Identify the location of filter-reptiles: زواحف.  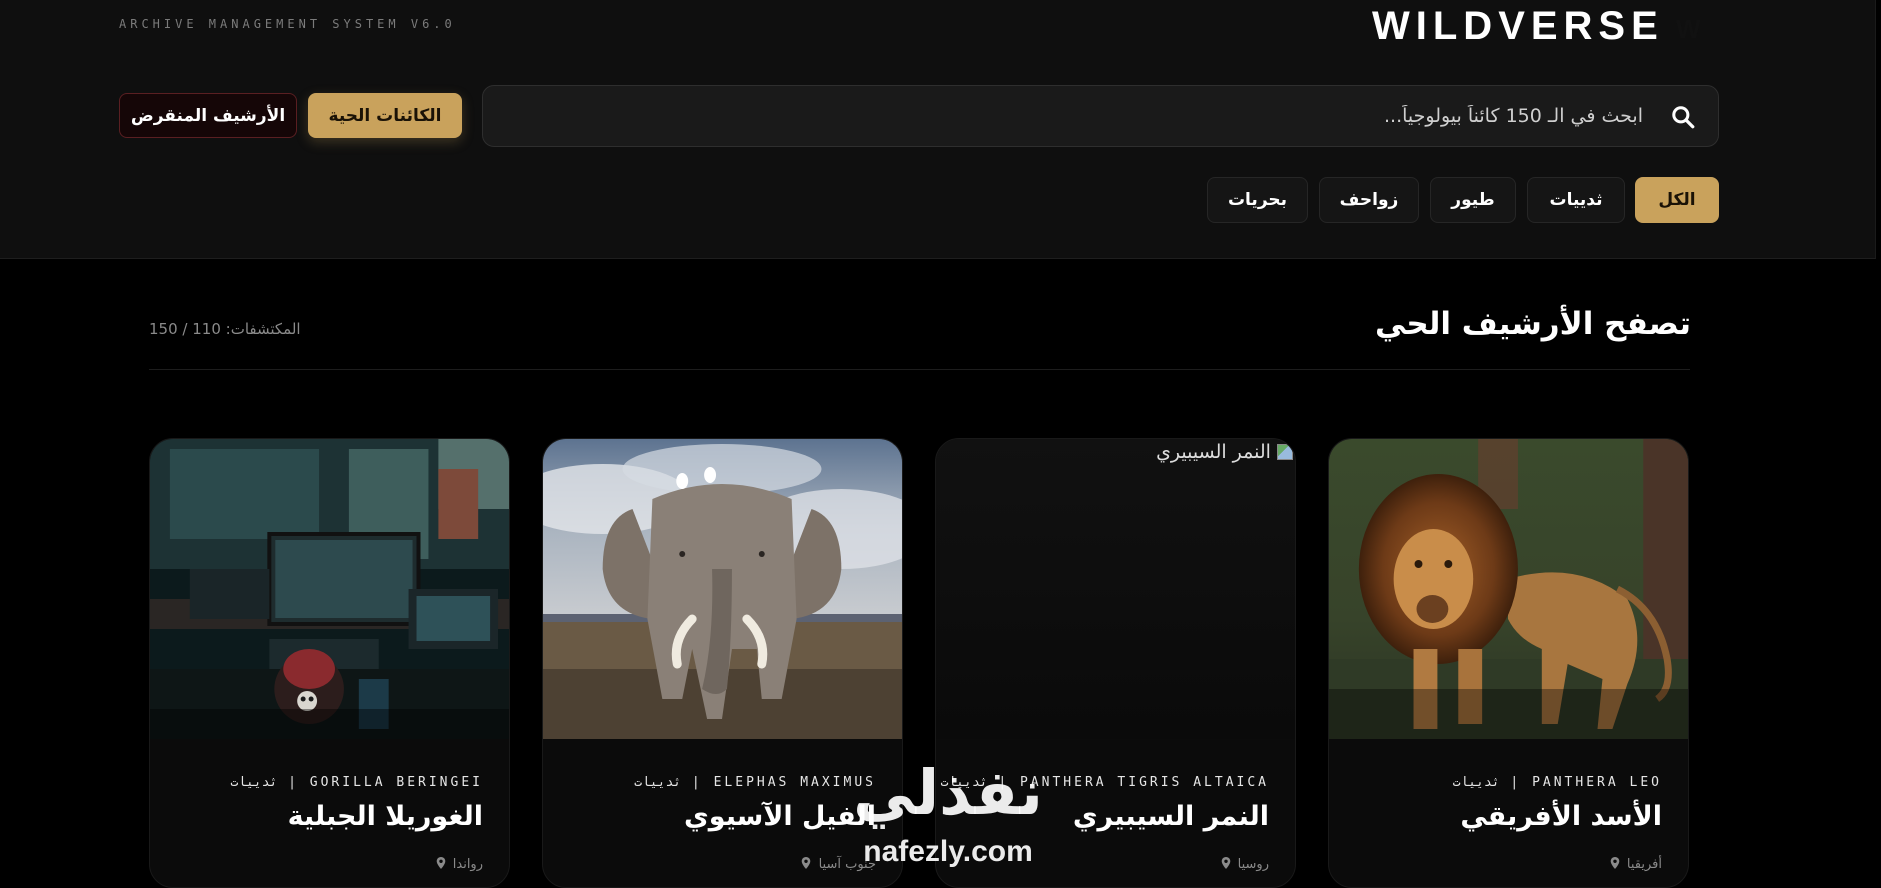
(1369, 200).